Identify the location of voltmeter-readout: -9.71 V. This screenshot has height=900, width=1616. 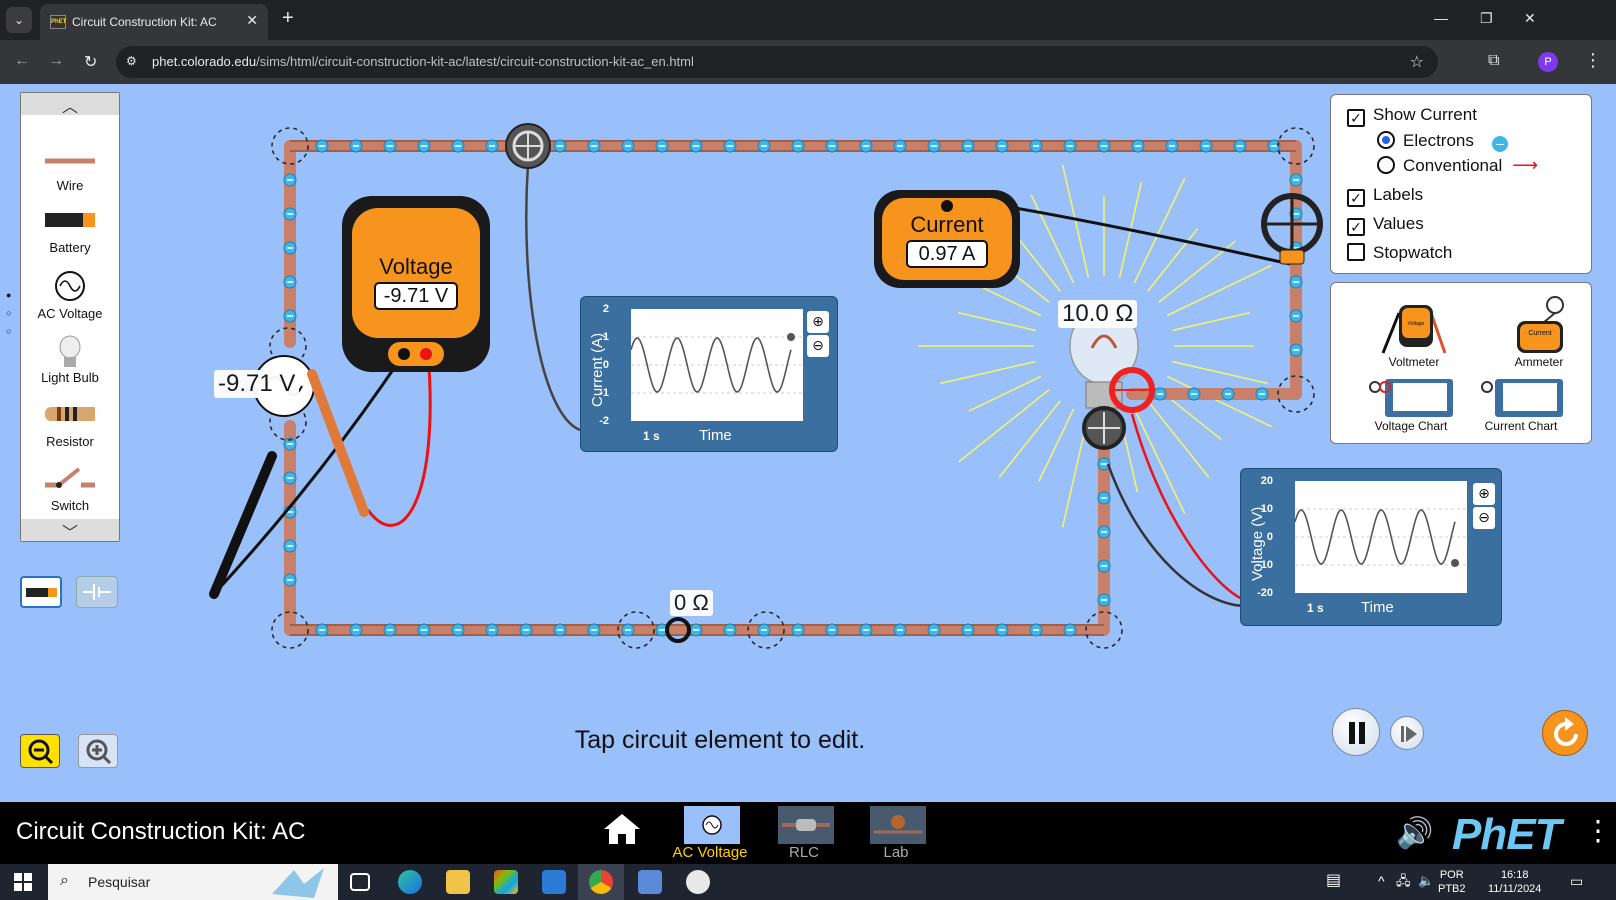
(416, 296).